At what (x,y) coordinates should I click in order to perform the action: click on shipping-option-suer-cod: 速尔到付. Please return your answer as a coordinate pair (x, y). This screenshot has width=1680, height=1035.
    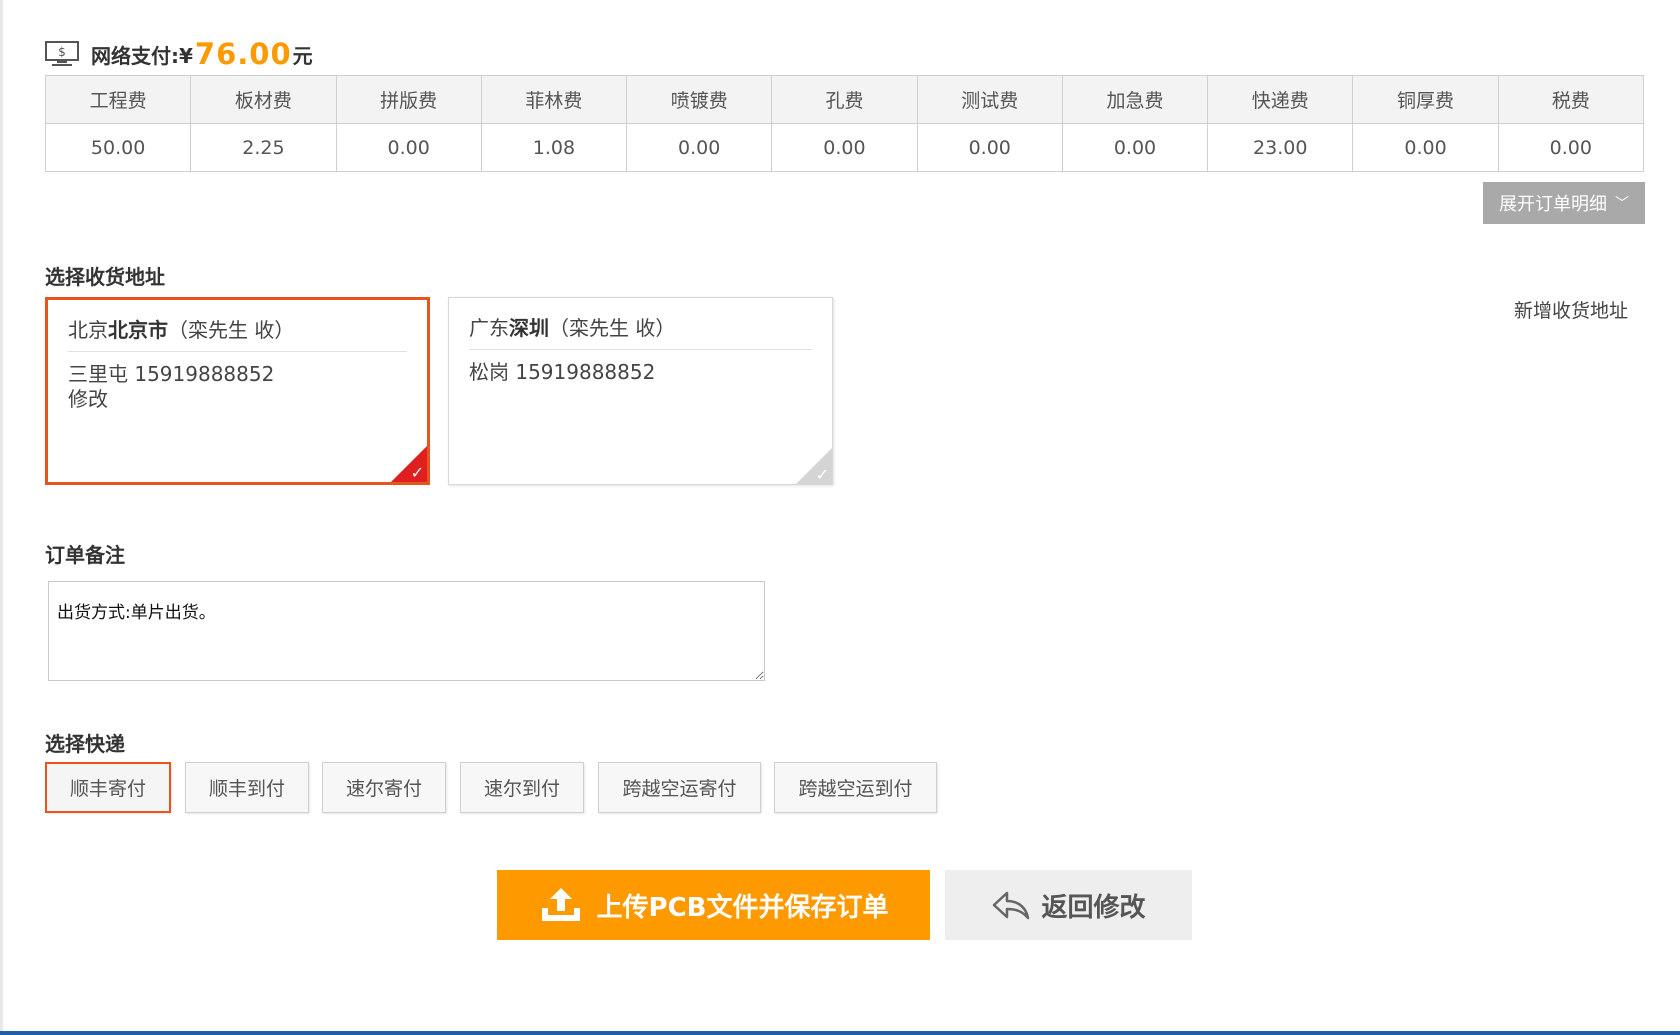
    Looking at the image, I should click on (522, 787).